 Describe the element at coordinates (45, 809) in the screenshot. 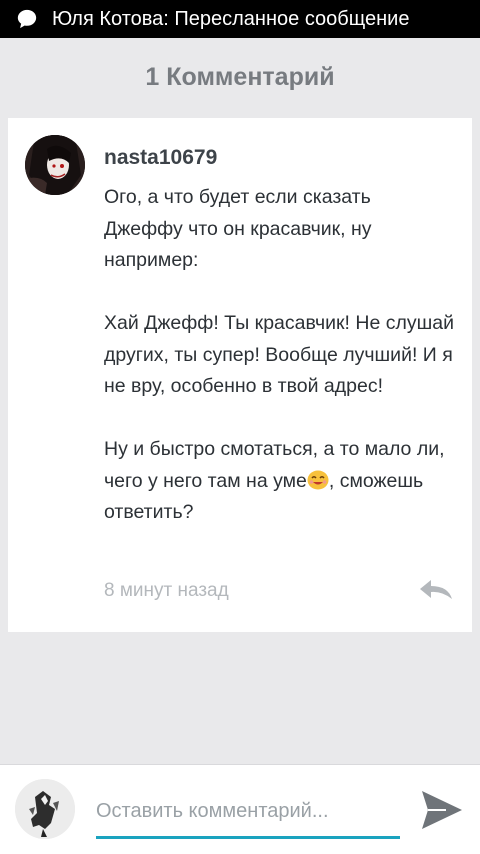

I see `my-avatar` at that location.